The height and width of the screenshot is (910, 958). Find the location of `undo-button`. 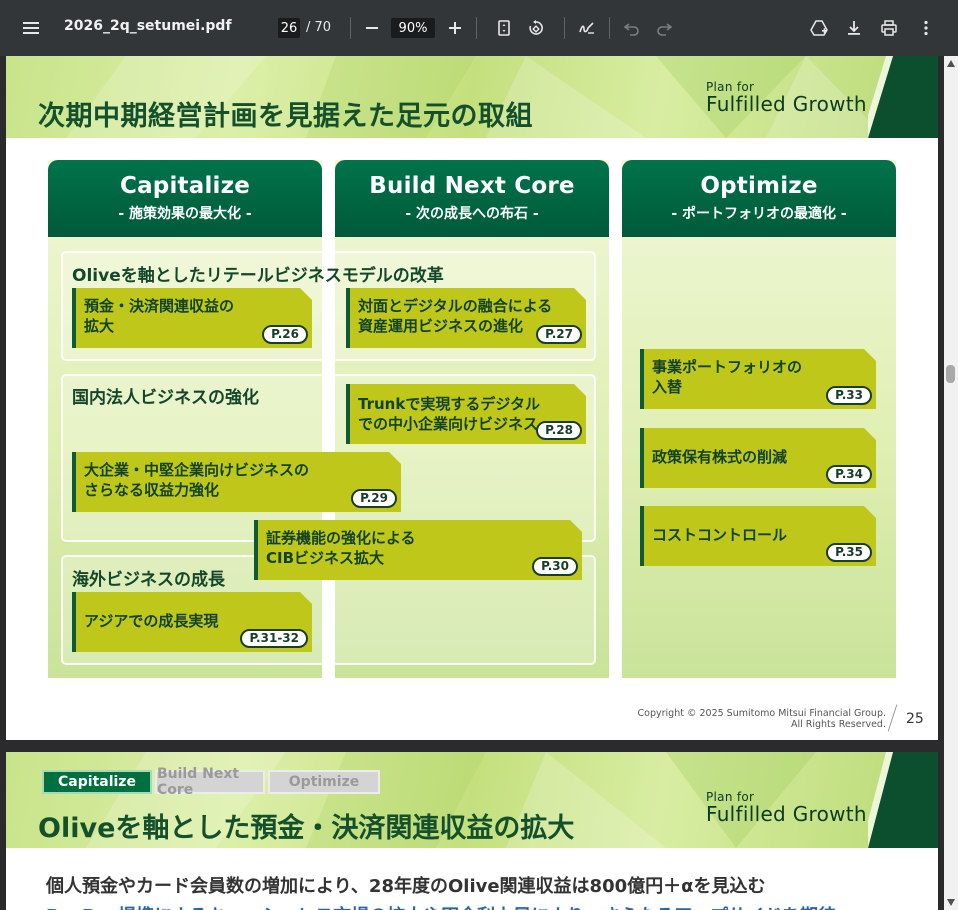

undo-button is located at coordinates (632, 28).